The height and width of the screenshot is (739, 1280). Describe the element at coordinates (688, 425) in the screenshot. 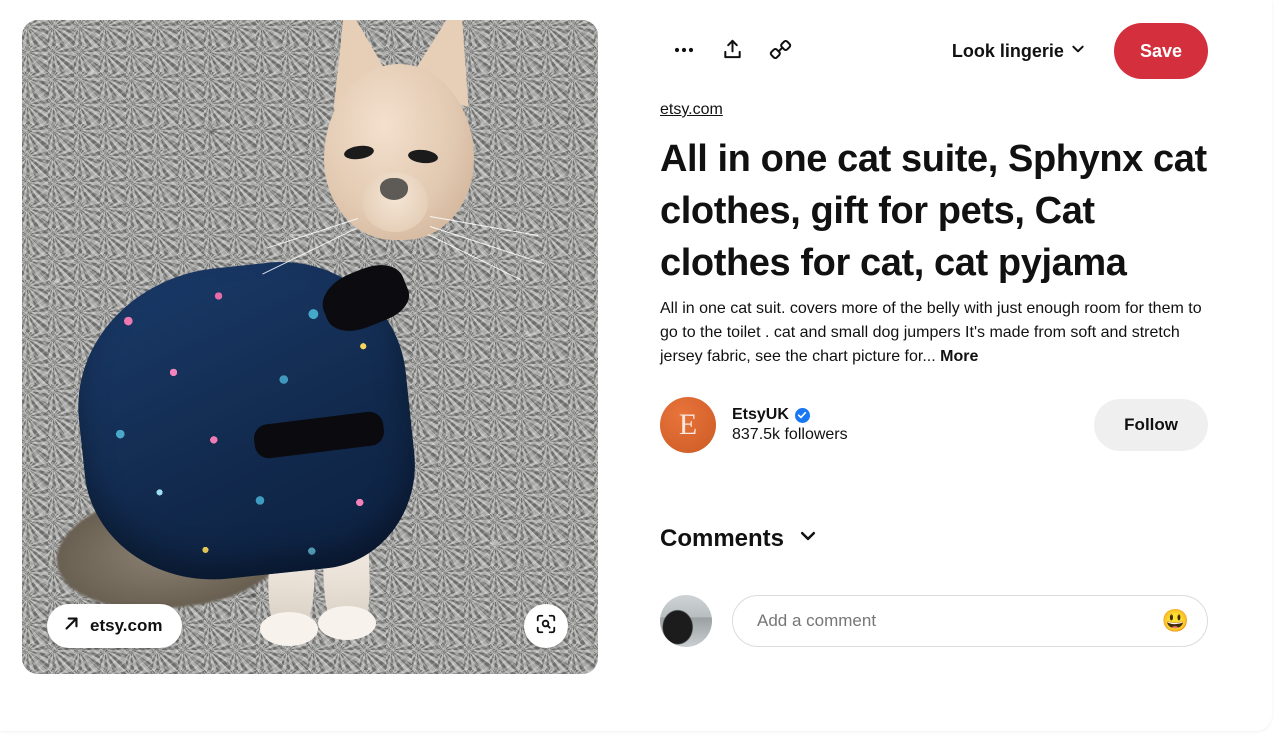

I see `creator-avatar: E` at that location.